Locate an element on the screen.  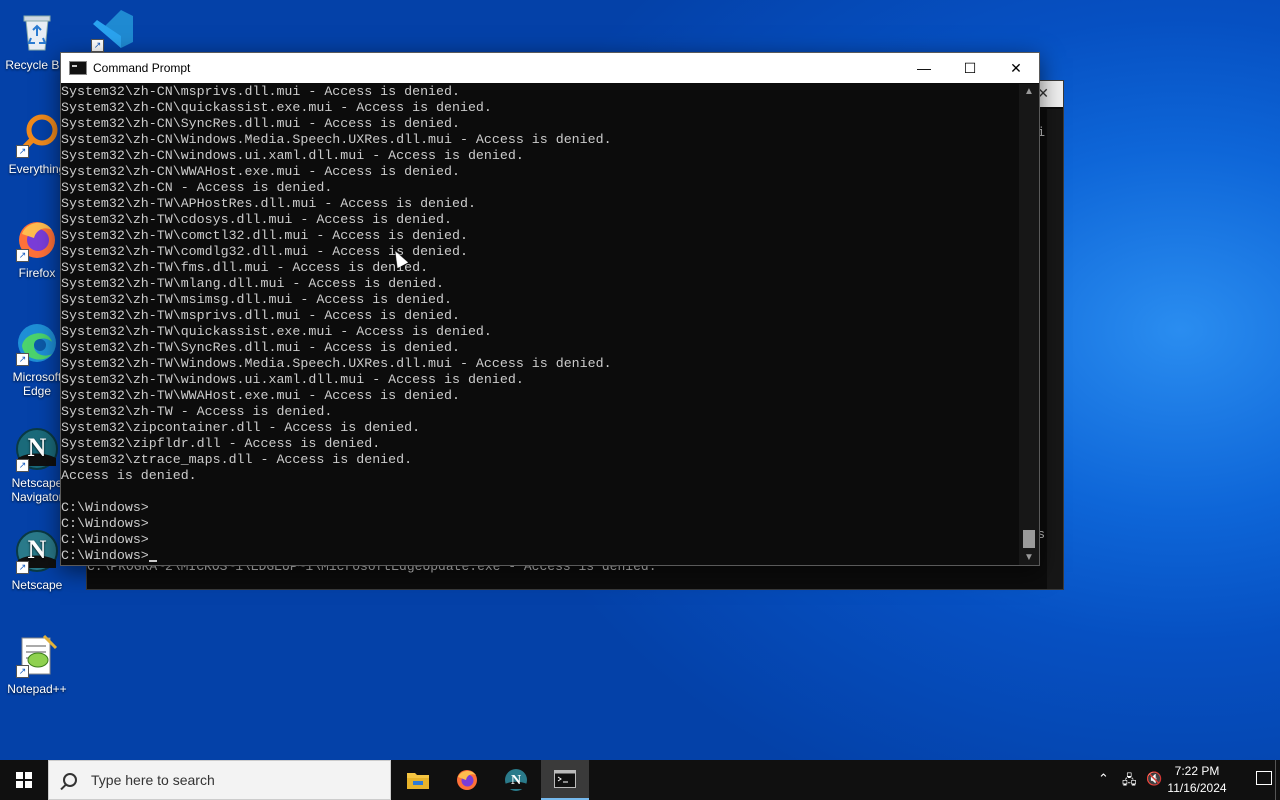
scroll-up-icon: ▲ is located at coordinates (1029, 91).